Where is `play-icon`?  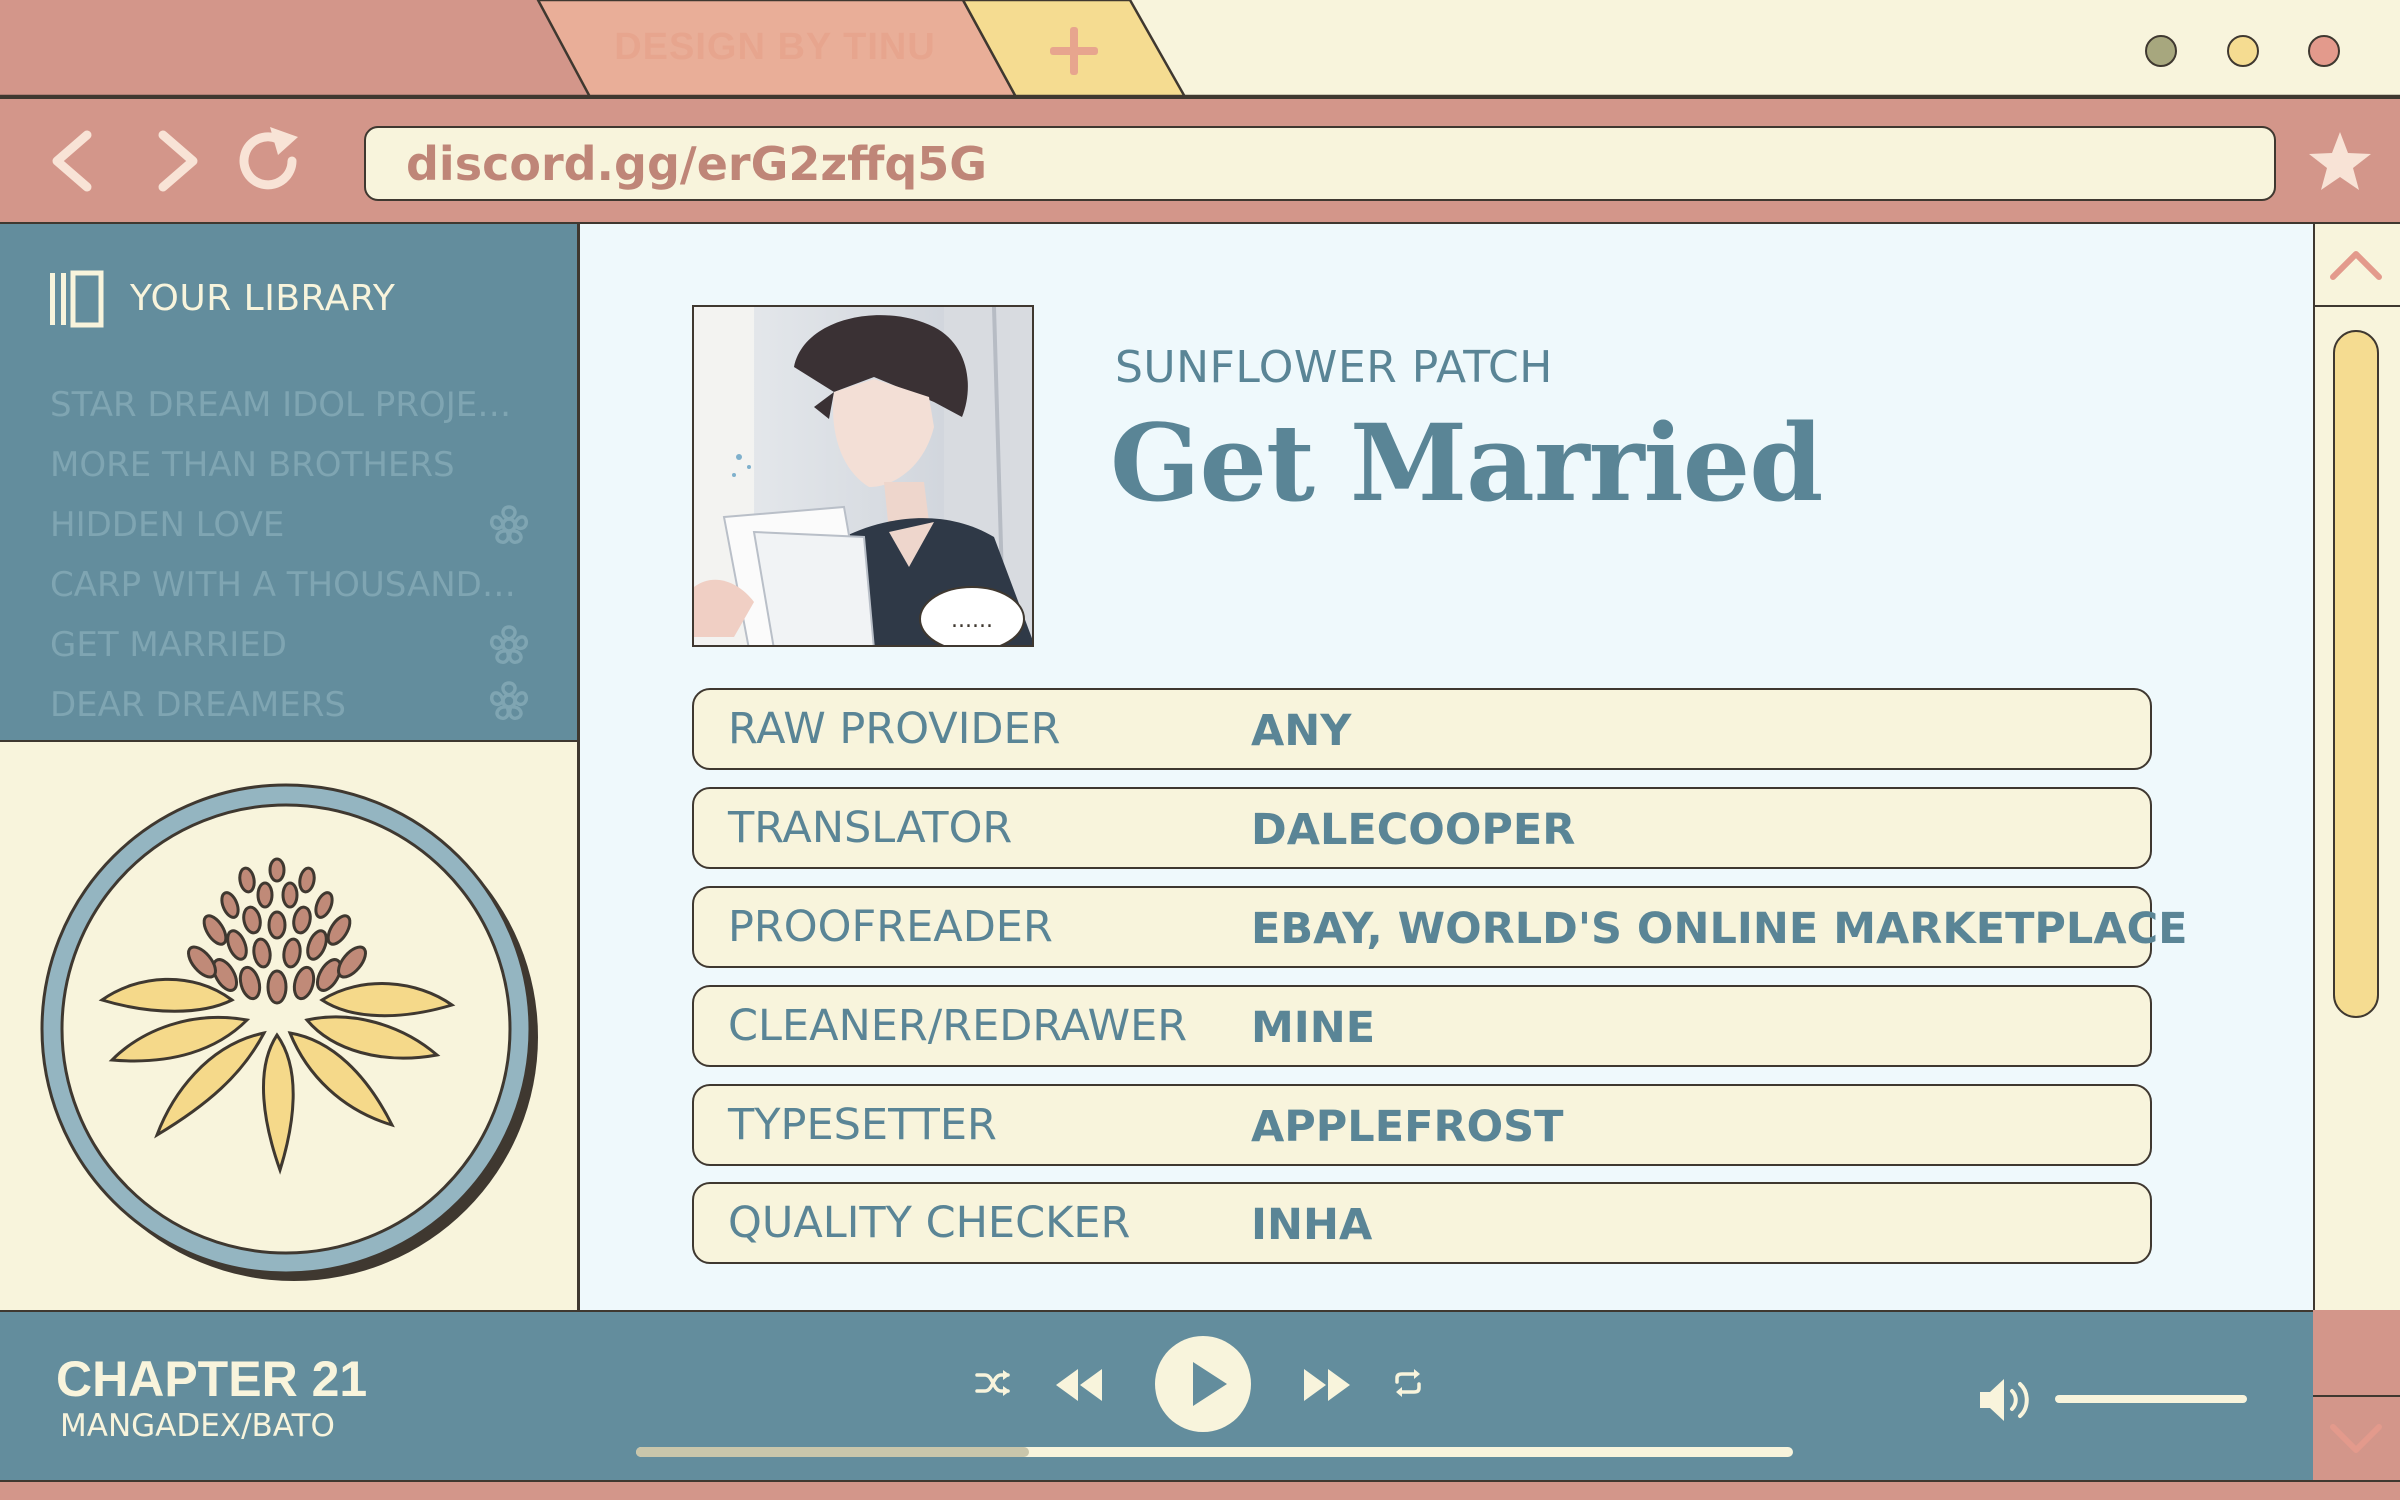
play-icon is located at coordinates (1210, 1384).